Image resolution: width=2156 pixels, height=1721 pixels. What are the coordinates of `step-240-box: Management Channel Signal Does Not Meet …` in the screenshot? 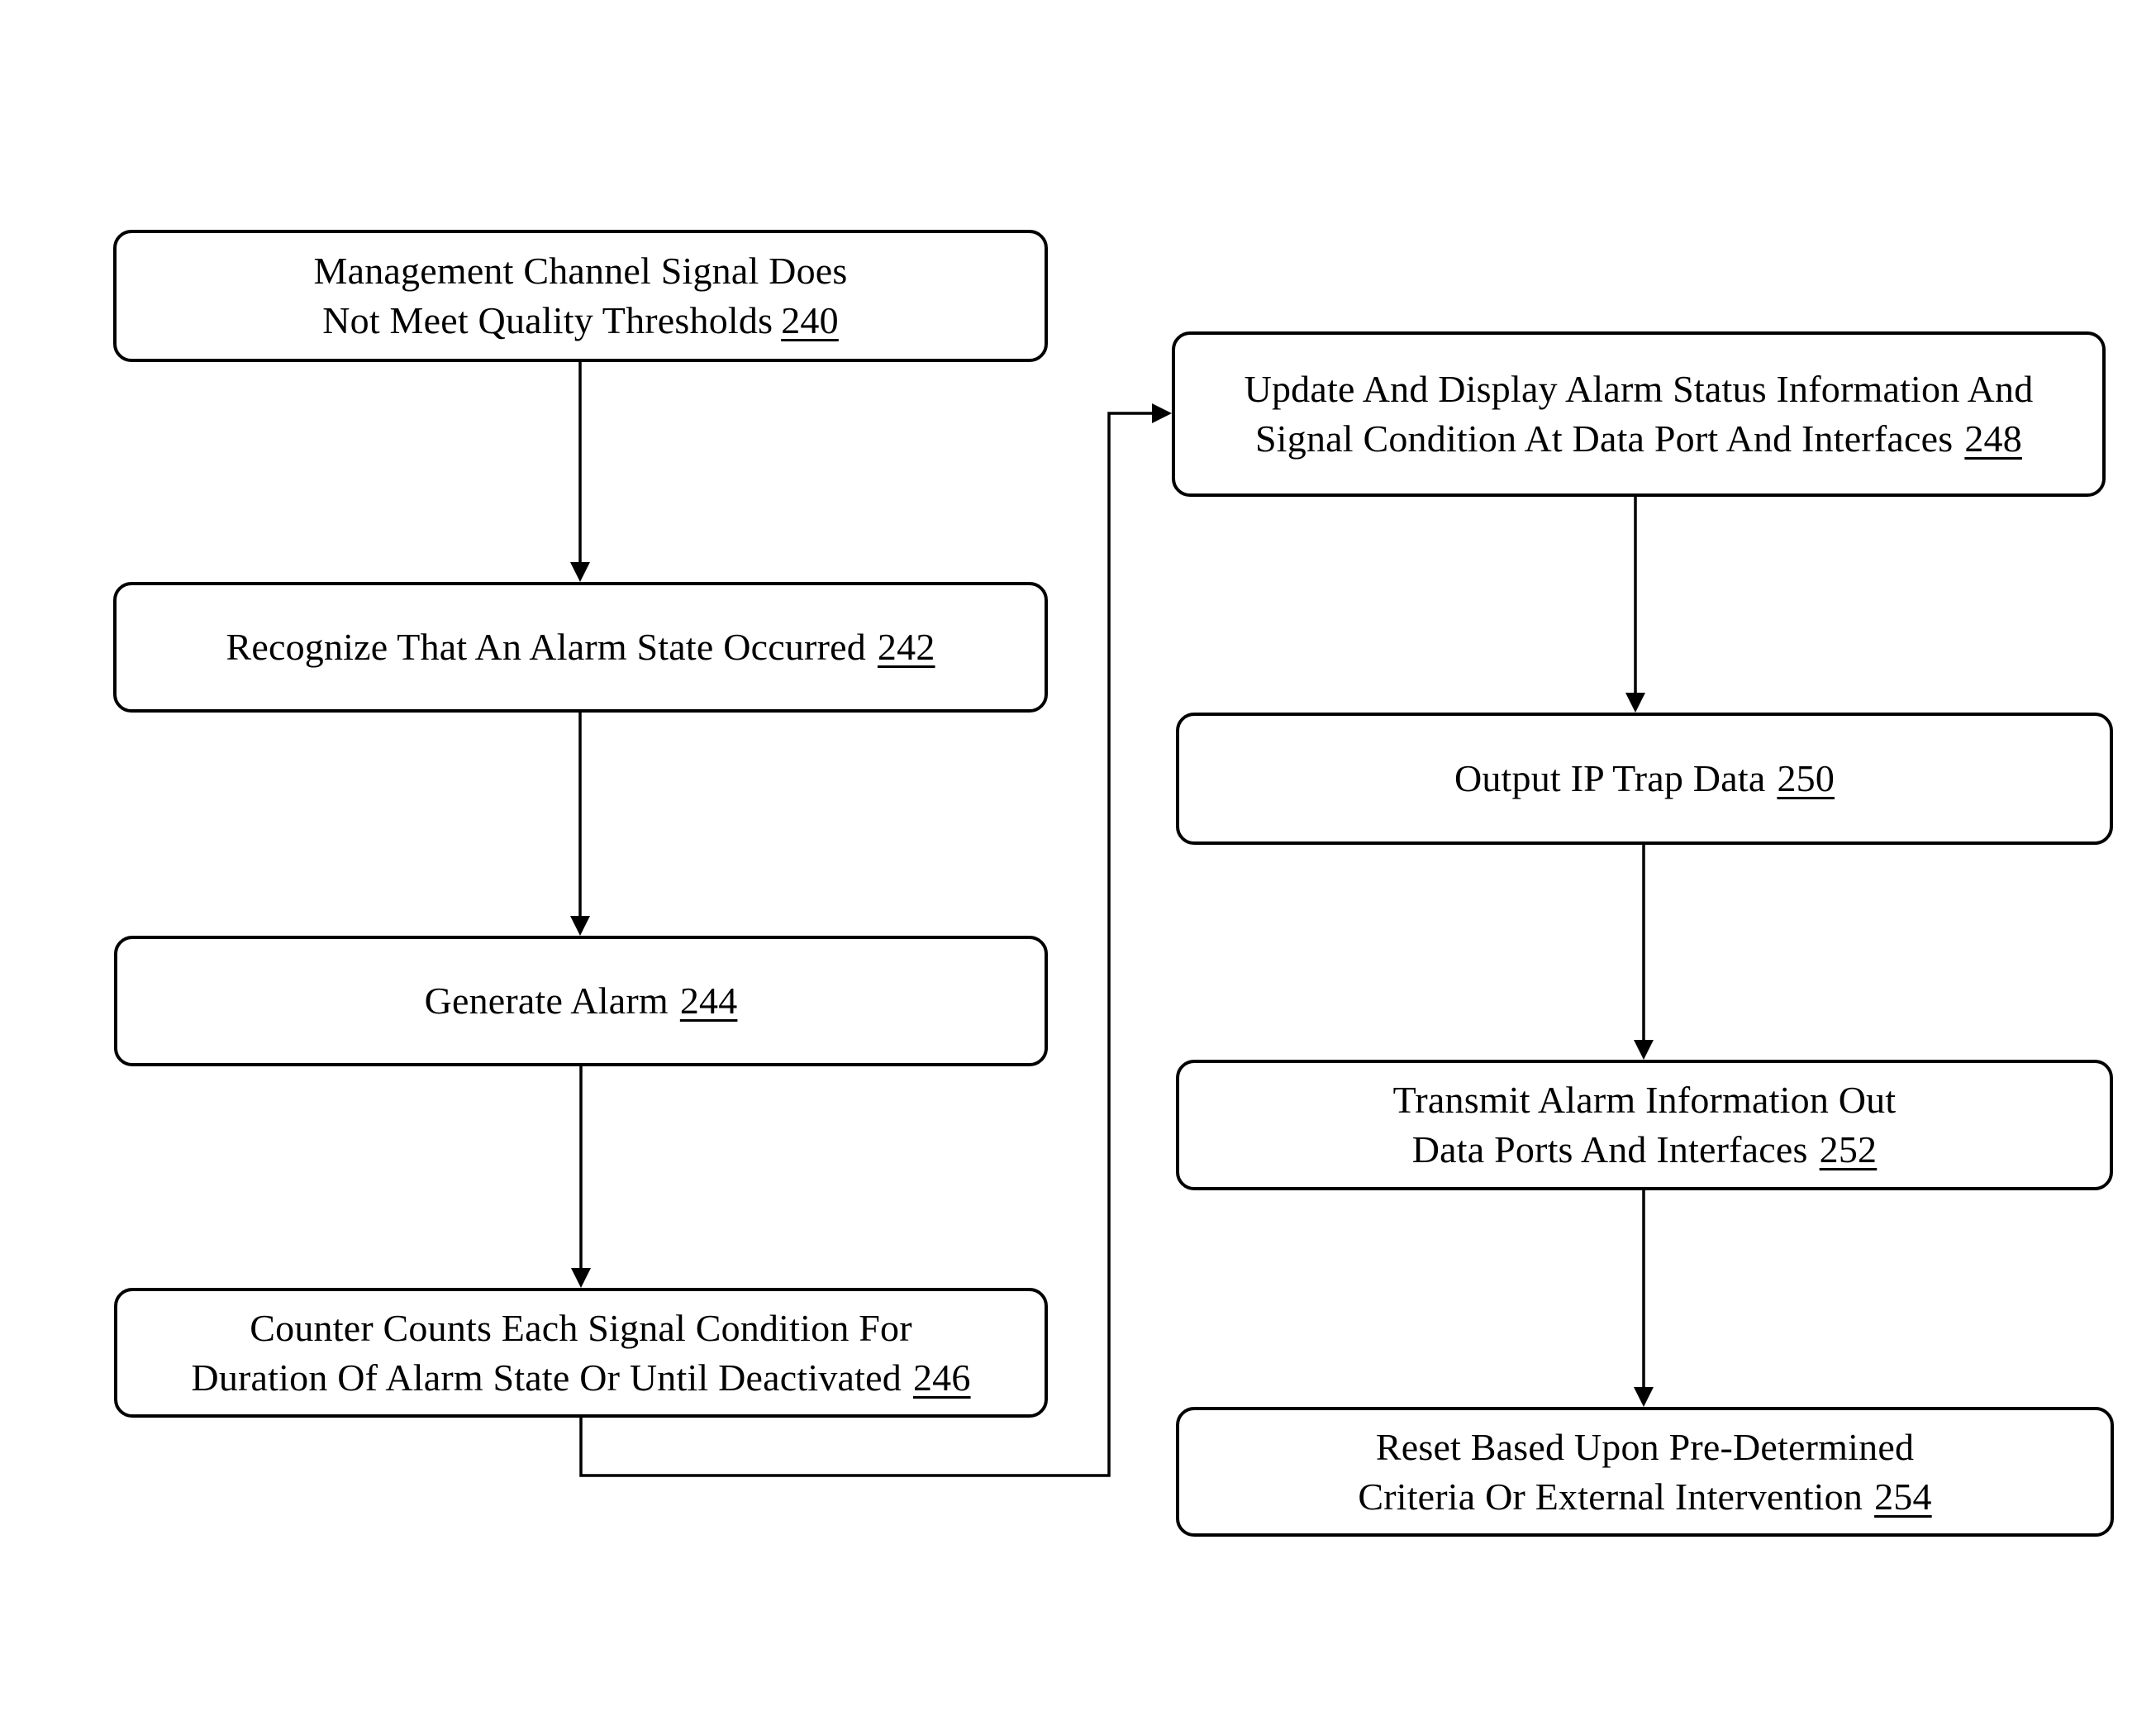 It's located at (580, 296).